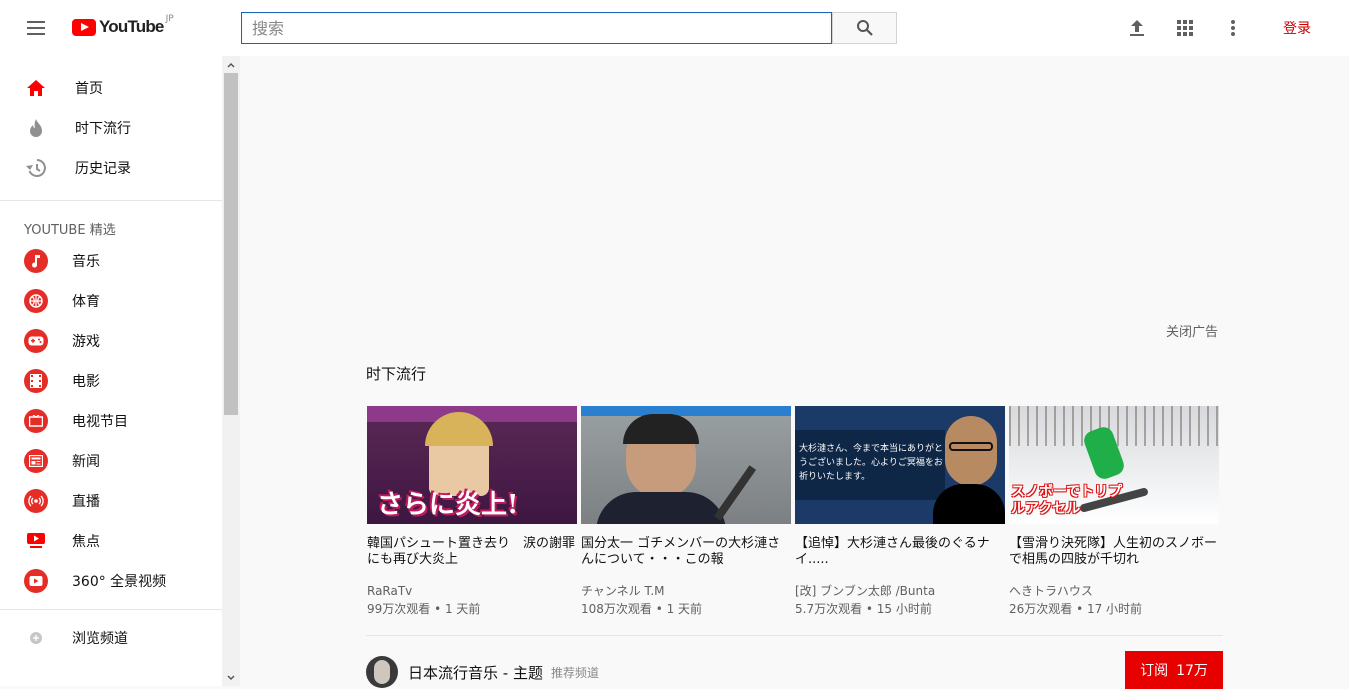  Describe the element at coordinates (36, 128) in the screenshot. I see `trending-icon` at that location.